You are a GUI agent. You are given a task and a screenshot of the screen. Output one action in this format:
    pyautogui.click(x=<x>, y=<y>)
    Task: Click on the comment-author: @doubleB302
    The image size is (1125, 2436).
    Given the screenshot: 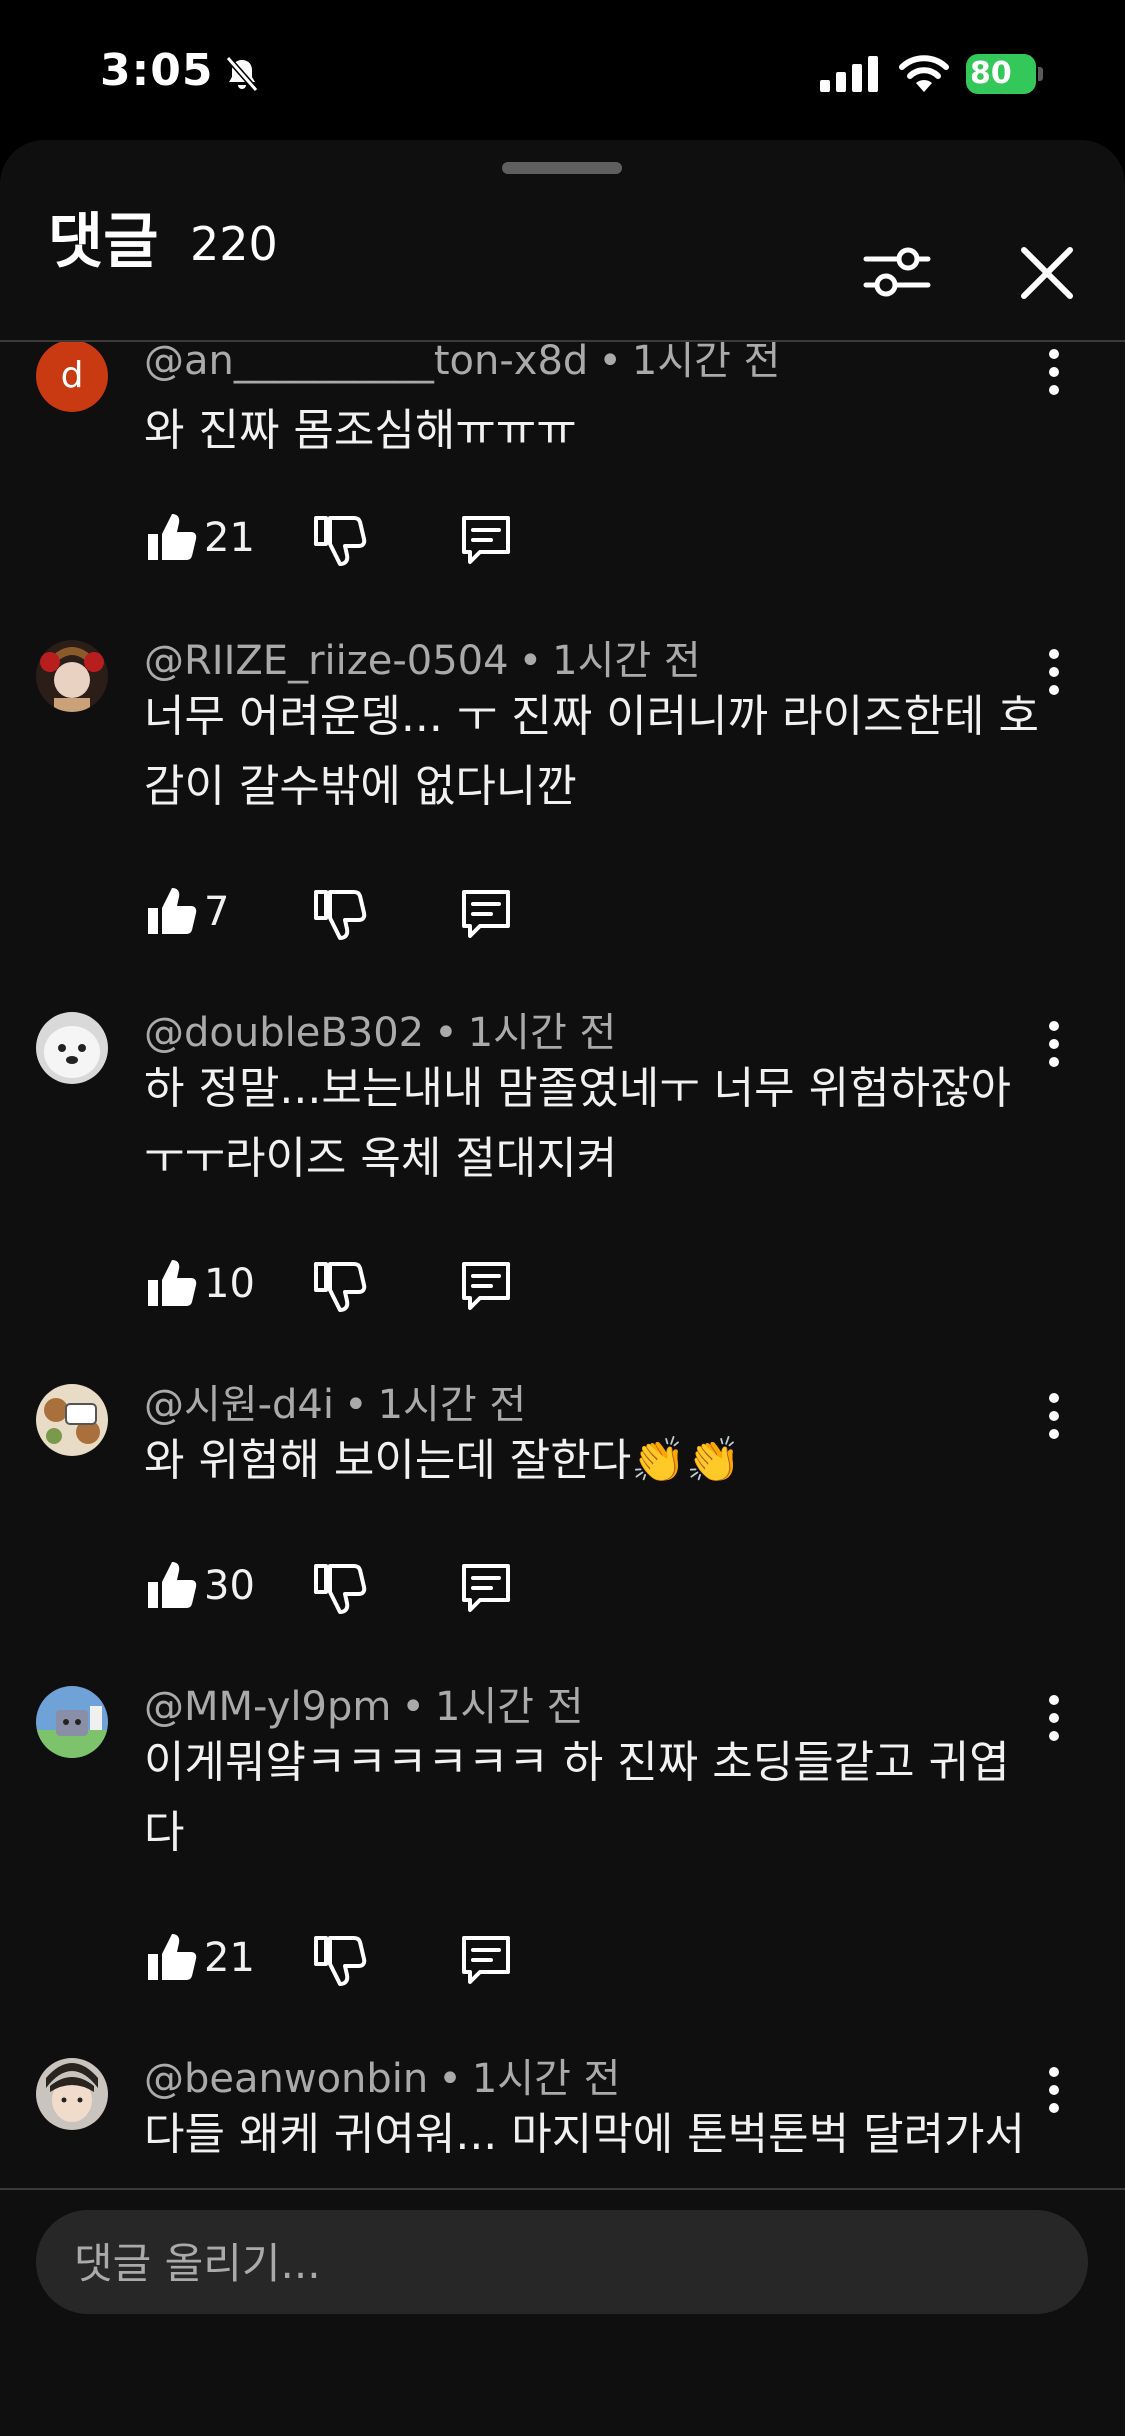 What is the action you would take?
    pyautogui.click(x=284, y=1033)
    